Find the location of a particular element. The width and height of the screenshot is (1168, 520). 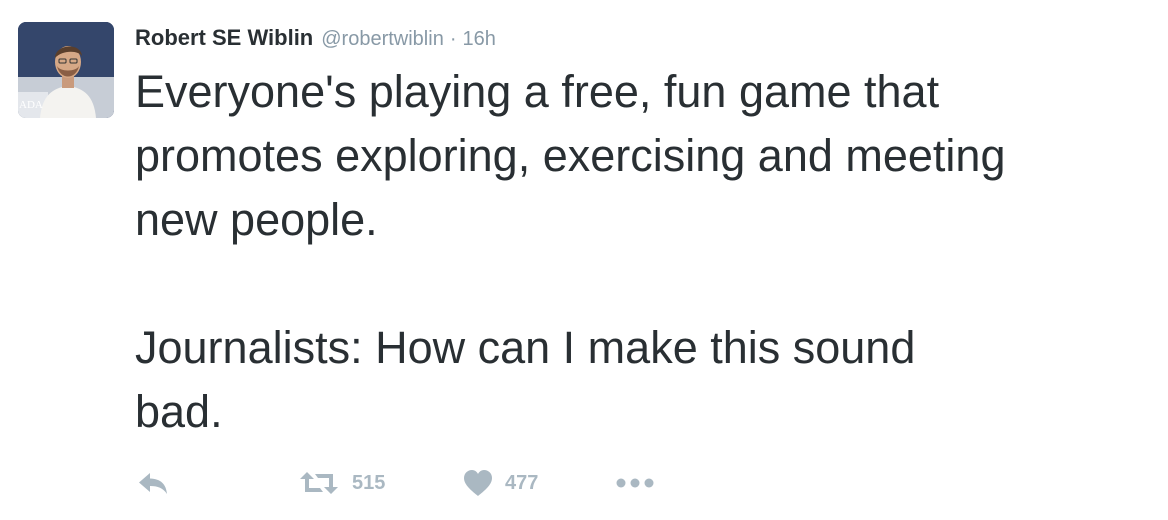

more-icon is located at coordinates (635, 483).